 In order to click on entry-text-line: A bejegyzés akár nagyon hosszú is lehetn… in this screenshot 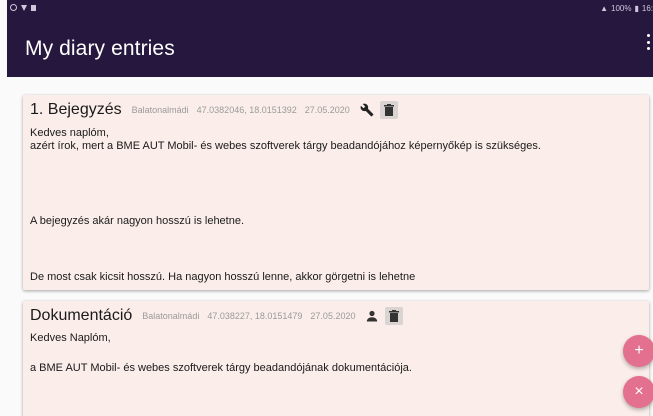, I will do `click(137, 221)`.